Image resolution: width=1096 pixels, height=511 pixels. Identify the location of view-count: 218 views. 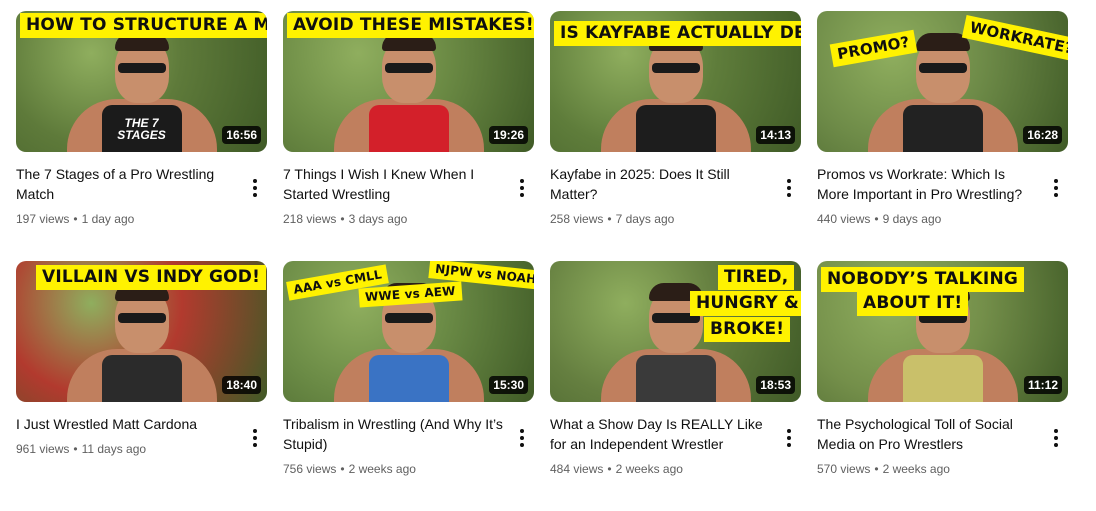
(310, 219).